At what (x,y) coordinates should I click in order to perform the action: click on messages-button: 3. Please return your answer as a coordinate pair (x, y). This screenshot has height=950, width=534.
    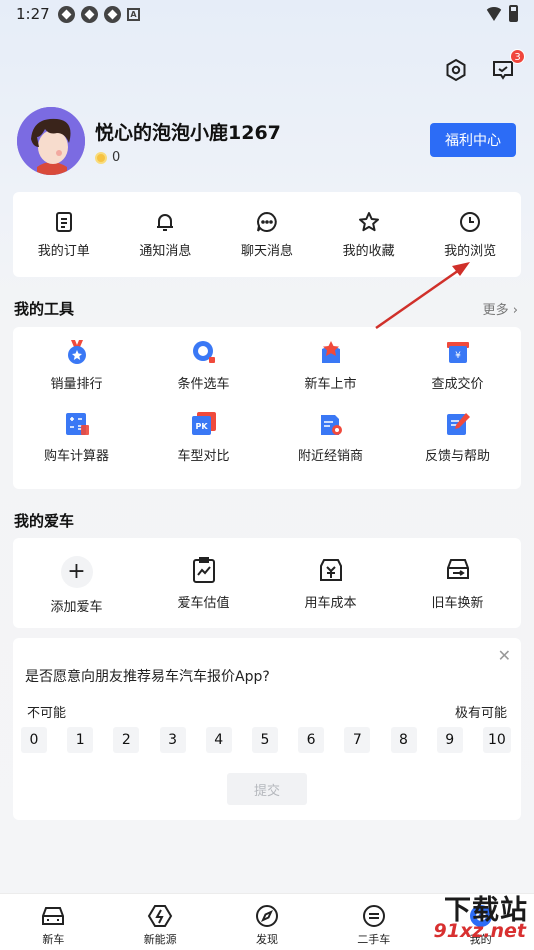
    Looking at the image, I should click on (506, 67).